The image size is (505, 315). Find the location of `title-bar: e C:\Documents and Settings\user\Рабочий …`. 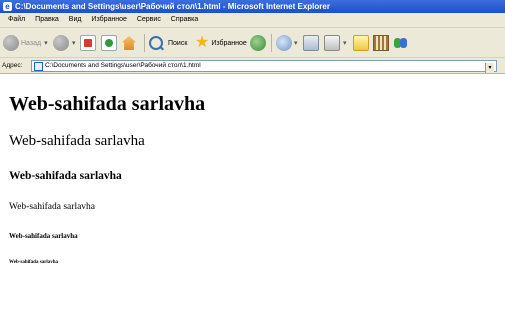

title-bar: e C:\Documents and Settings\user\Рабочий … is located at coordinates (252, 6).